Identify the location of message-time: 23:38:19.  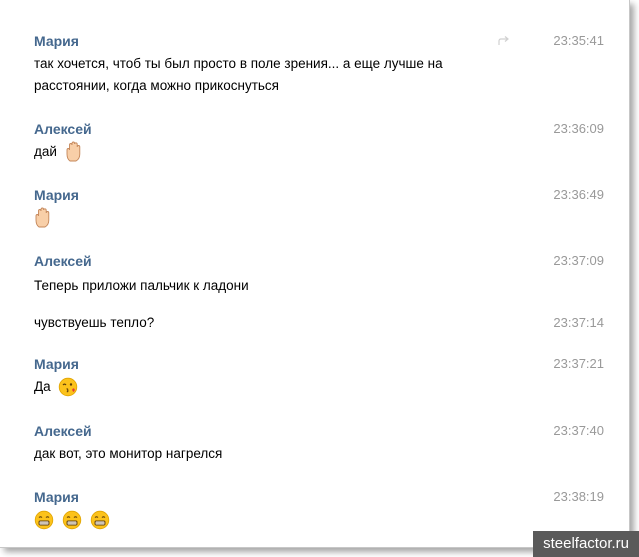
(578, 496).